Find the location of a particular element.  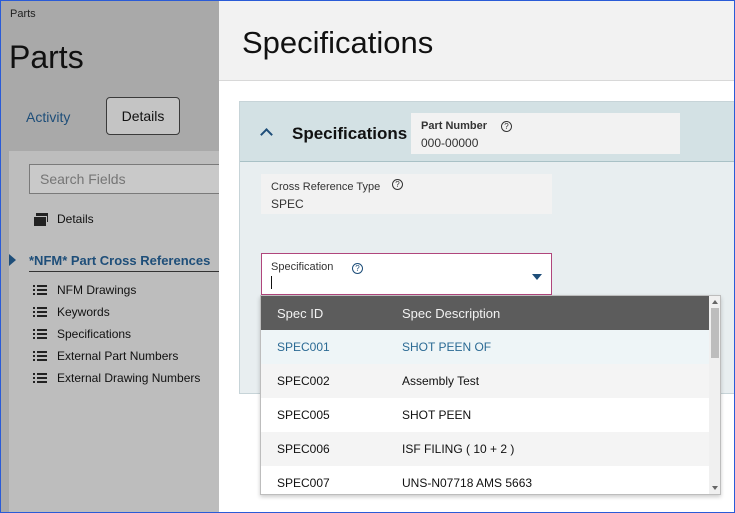

chevron-up-icon is located at coordinates (266, 134).